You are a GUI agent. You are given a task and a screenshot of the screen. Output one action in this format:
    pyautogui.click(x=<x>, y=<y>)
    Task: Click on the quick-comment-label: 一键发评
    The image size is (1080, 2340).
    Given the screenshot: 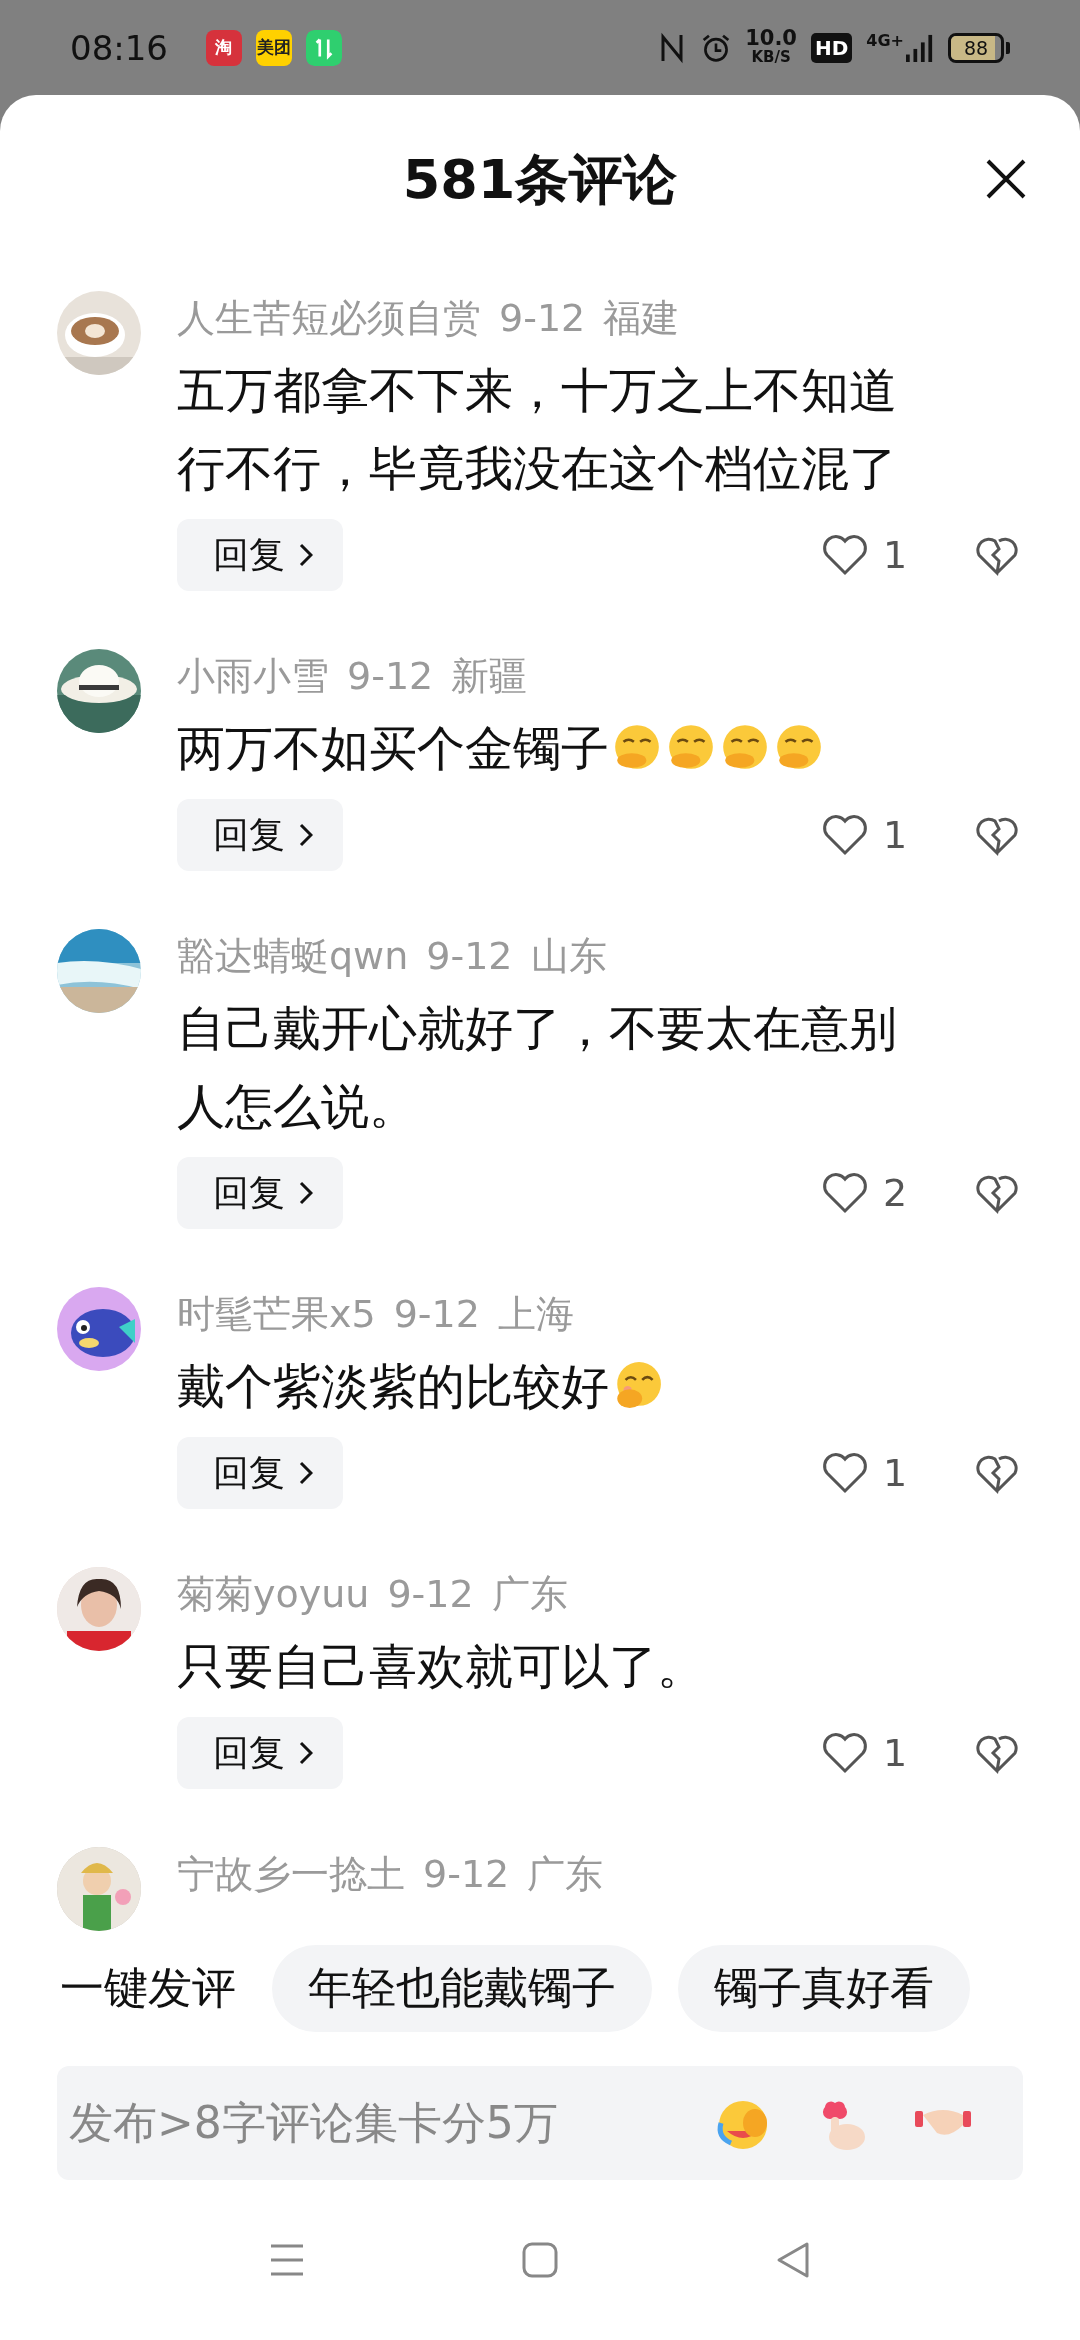 What is the action you would take?
    pyautogui.click(x=148, y=1988)
    